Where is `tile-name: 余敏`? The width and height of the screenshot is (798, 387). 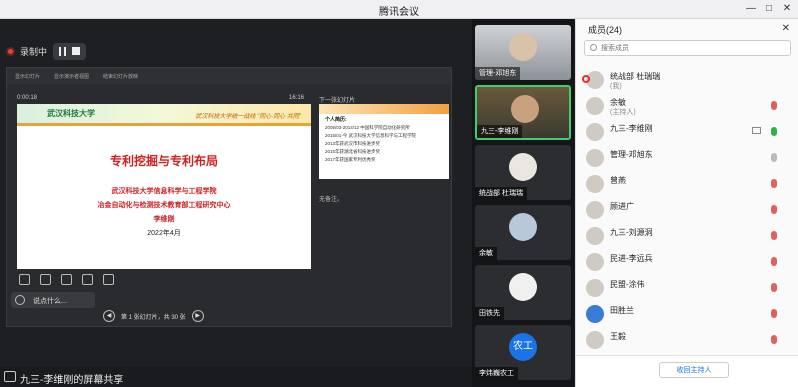
tile-name: 余敏 is located at coordinates (486, 253).